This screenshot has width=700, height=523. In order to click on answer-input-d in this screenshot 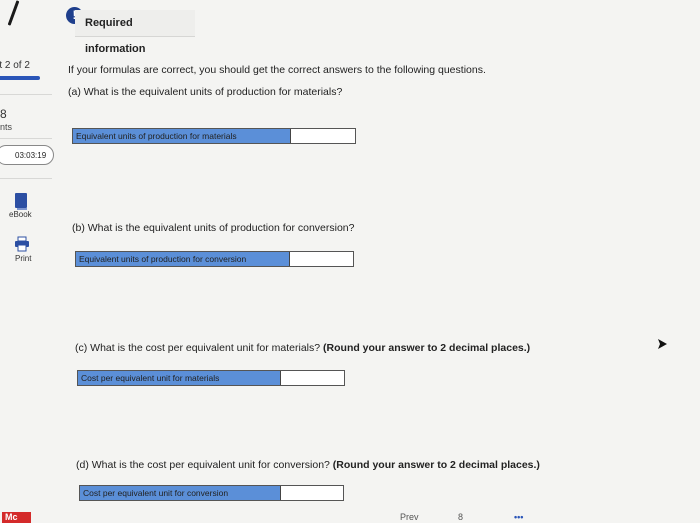, I will do `click(312, 493)`.